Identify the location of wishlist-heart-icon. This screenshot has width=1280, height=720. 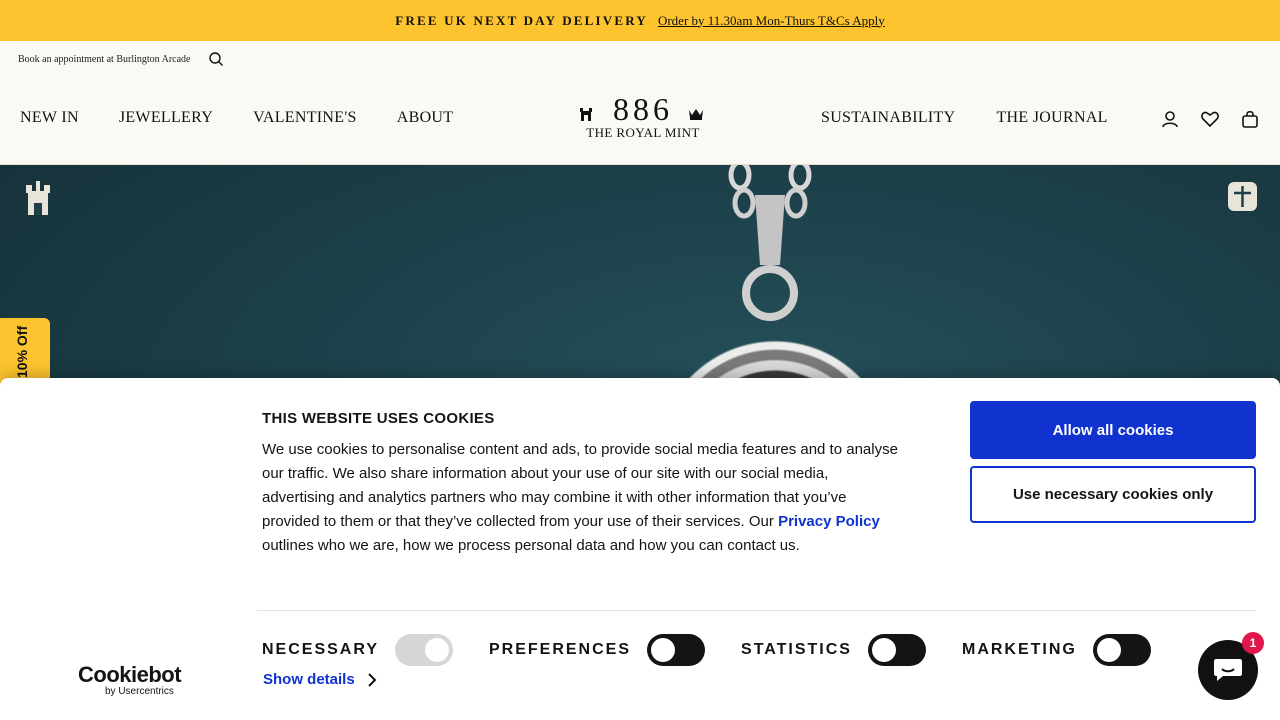
(1210, 119).